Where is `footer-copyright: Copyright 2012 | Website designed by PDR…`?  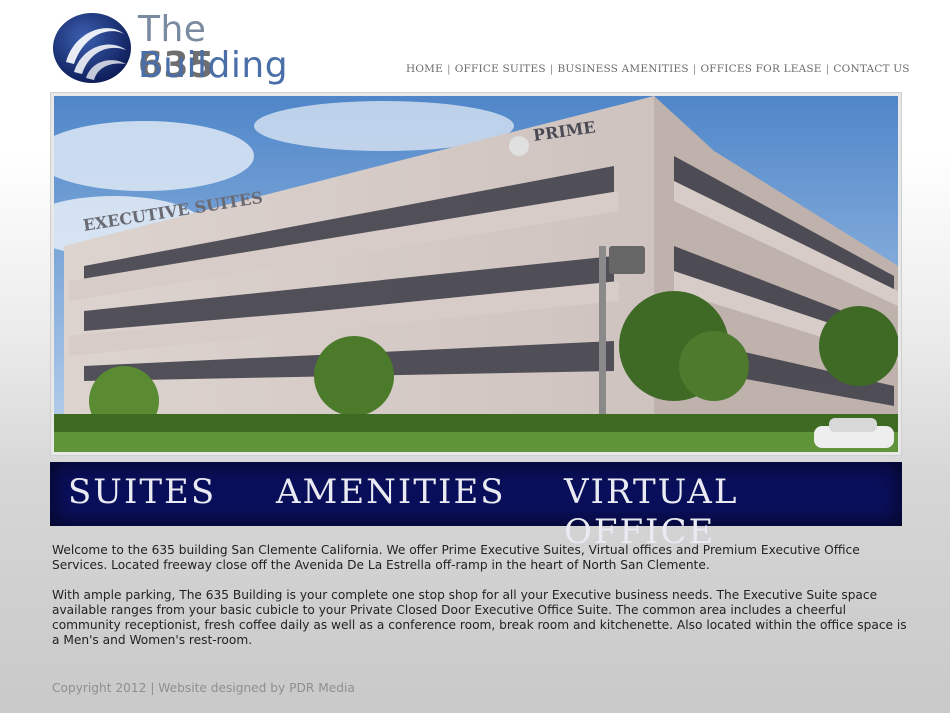
footer-copyright: Copyright 2012 | Website designed by PDR… is located at coordinates (203, 688).